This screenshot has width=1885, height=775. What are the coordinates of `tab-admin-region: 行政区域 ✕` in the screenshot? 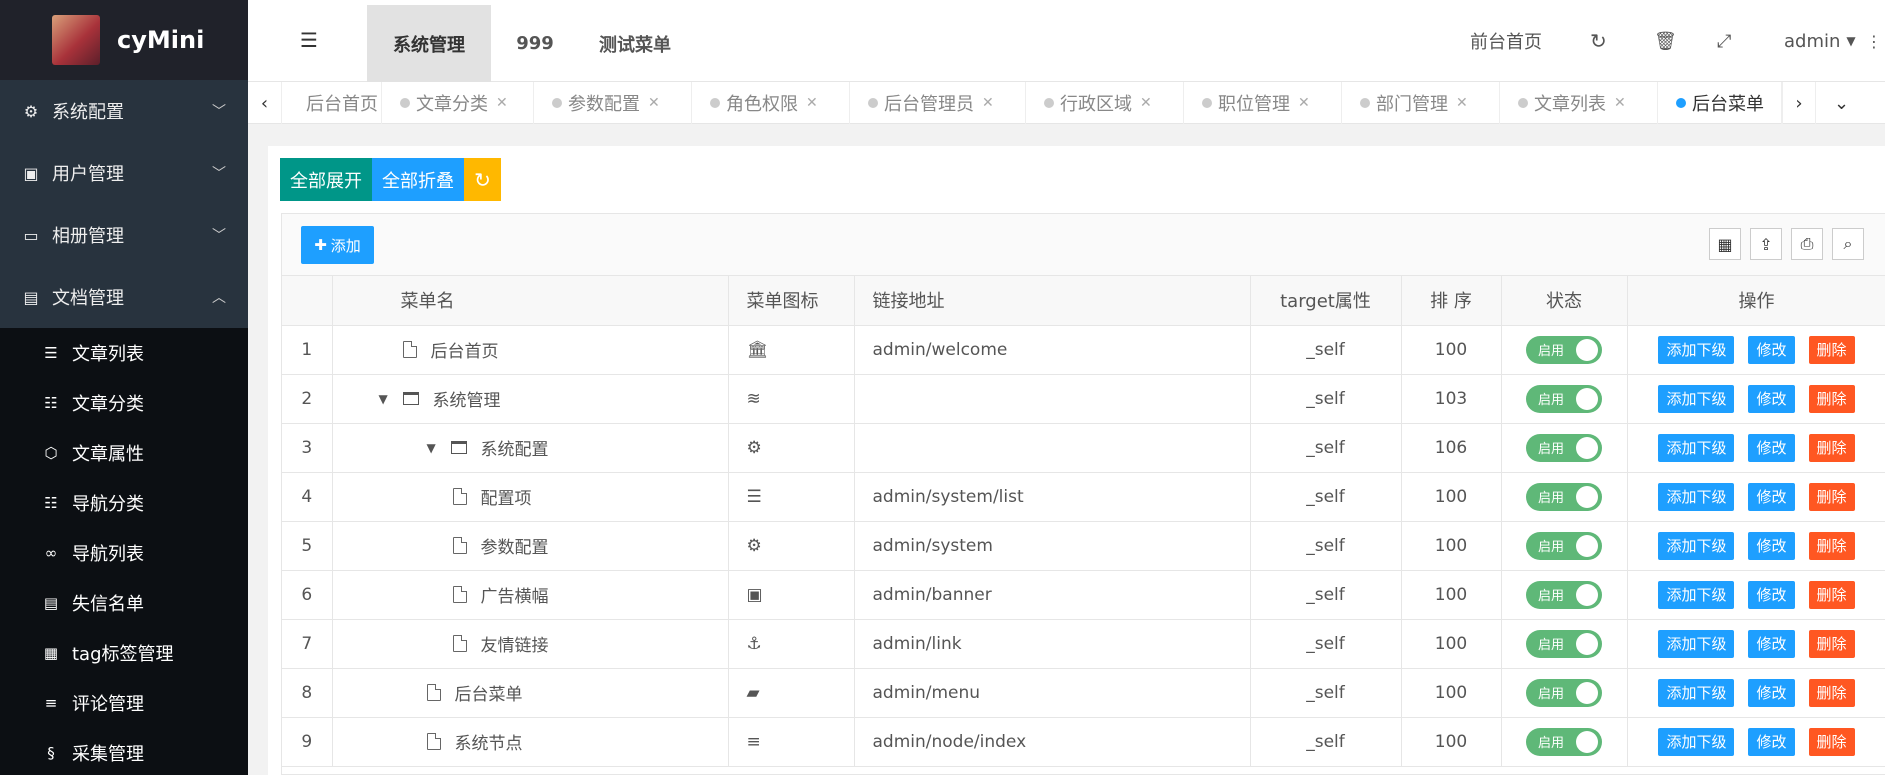 It's located at (1105, 103).